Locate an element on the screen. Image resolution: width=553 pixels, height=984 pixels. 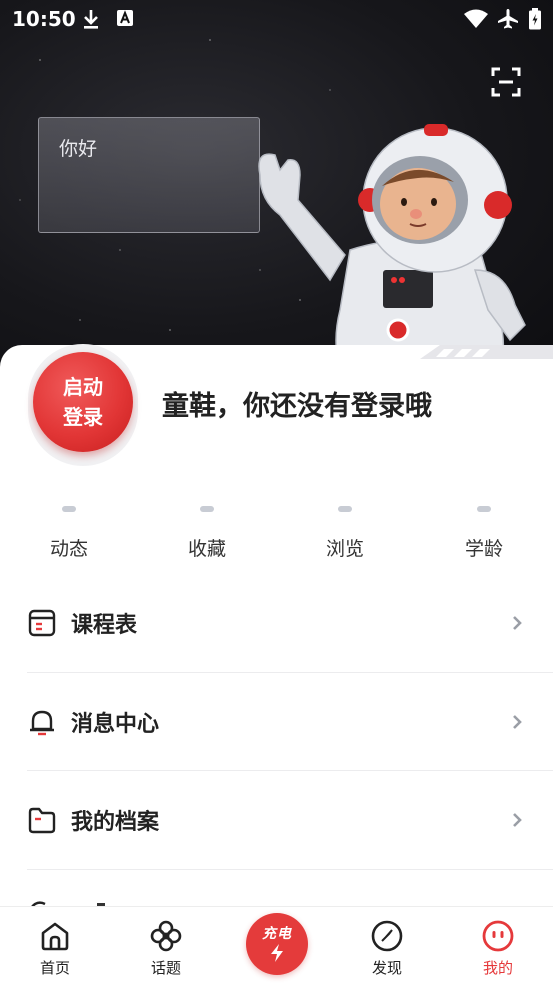
stat-label: 动态 is located at coordinates (68, 549).